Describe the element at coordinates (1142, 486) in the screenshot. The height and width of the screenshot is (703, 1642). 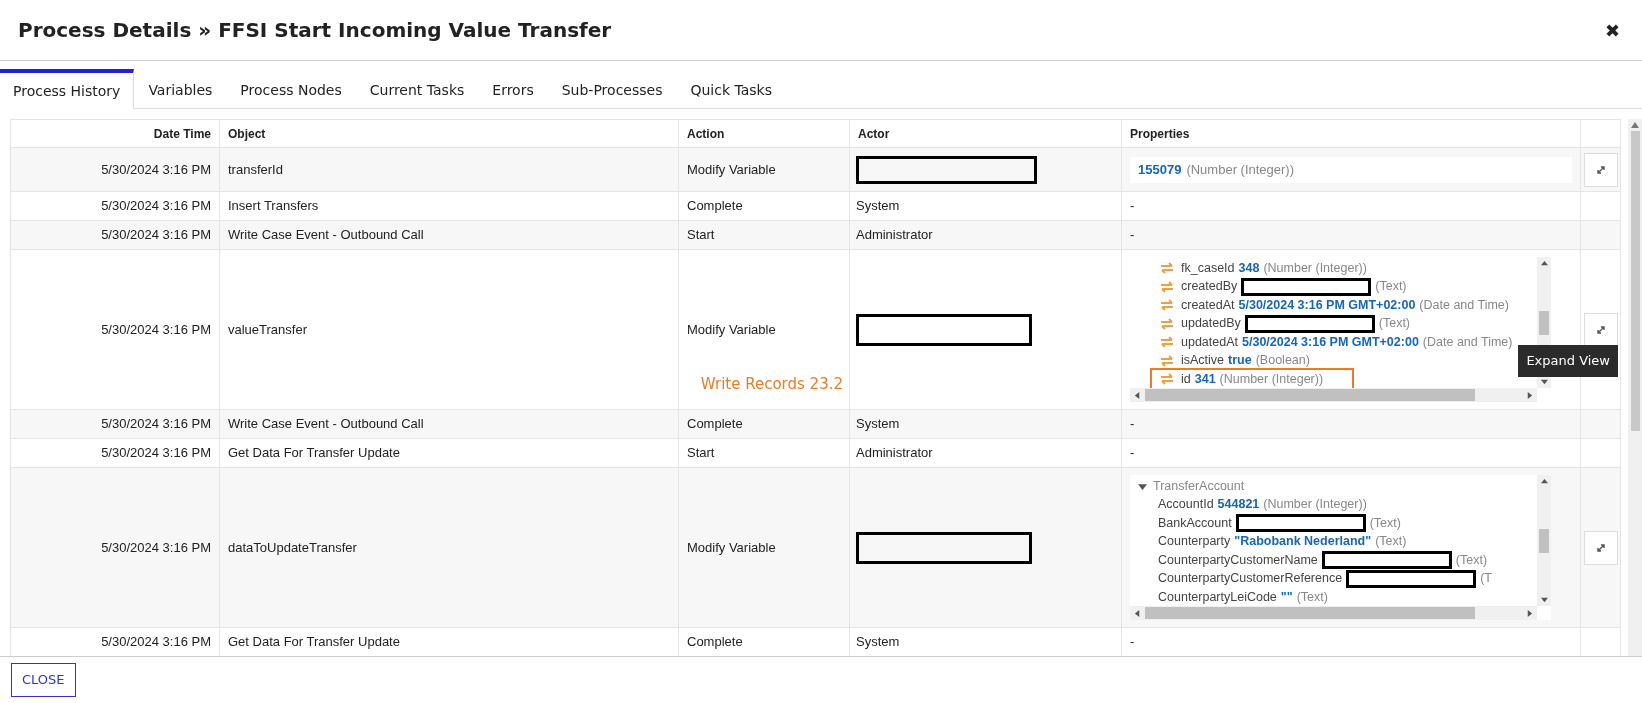
I see `caret-down-icon` at that location.